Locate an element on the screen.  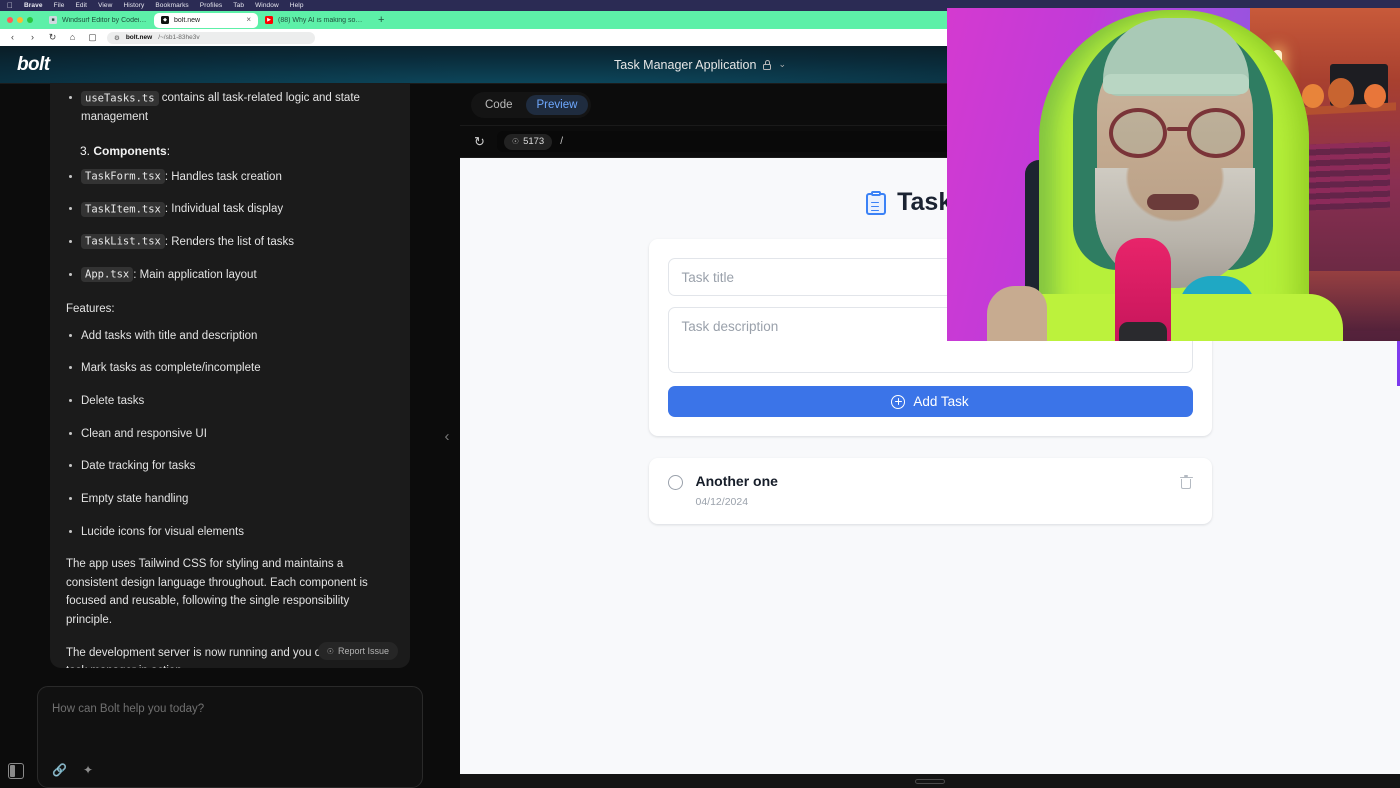
list-item: TaskList.tsx: Renders the list of tasks is located at coordinates (225, 242).